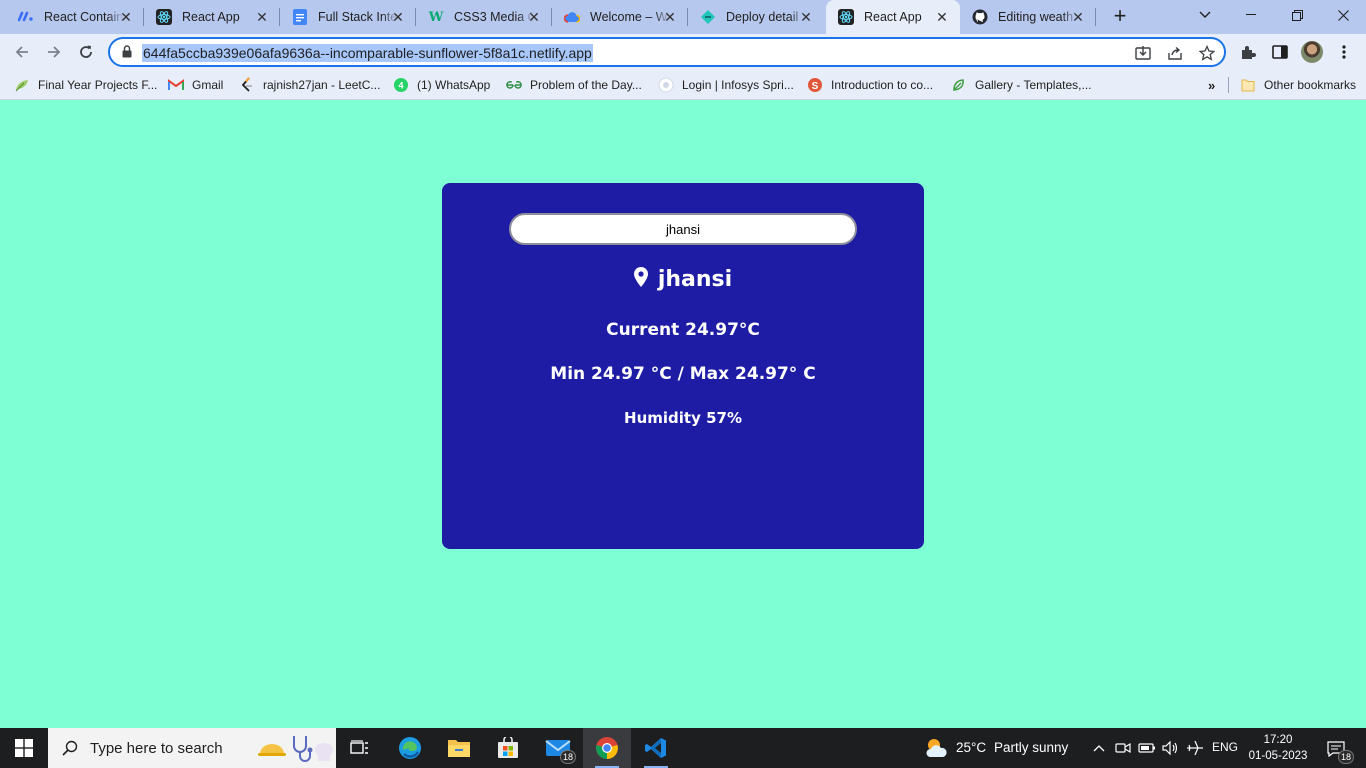  I want to click on system-clock: 17:20 01-05-2023, so click(1278, 748).